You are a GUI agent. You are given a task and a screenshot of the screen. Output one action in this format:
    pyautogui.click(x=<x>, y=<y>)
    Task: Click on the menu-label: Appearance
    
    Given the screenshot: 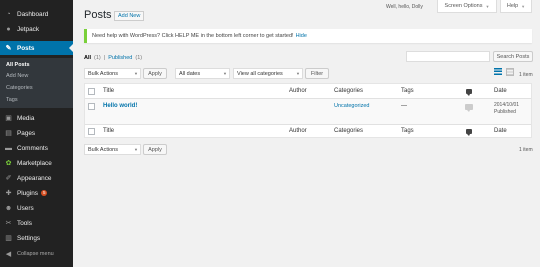 What is the action you would take?
    pyautogui.click(x=34, y=178)
    